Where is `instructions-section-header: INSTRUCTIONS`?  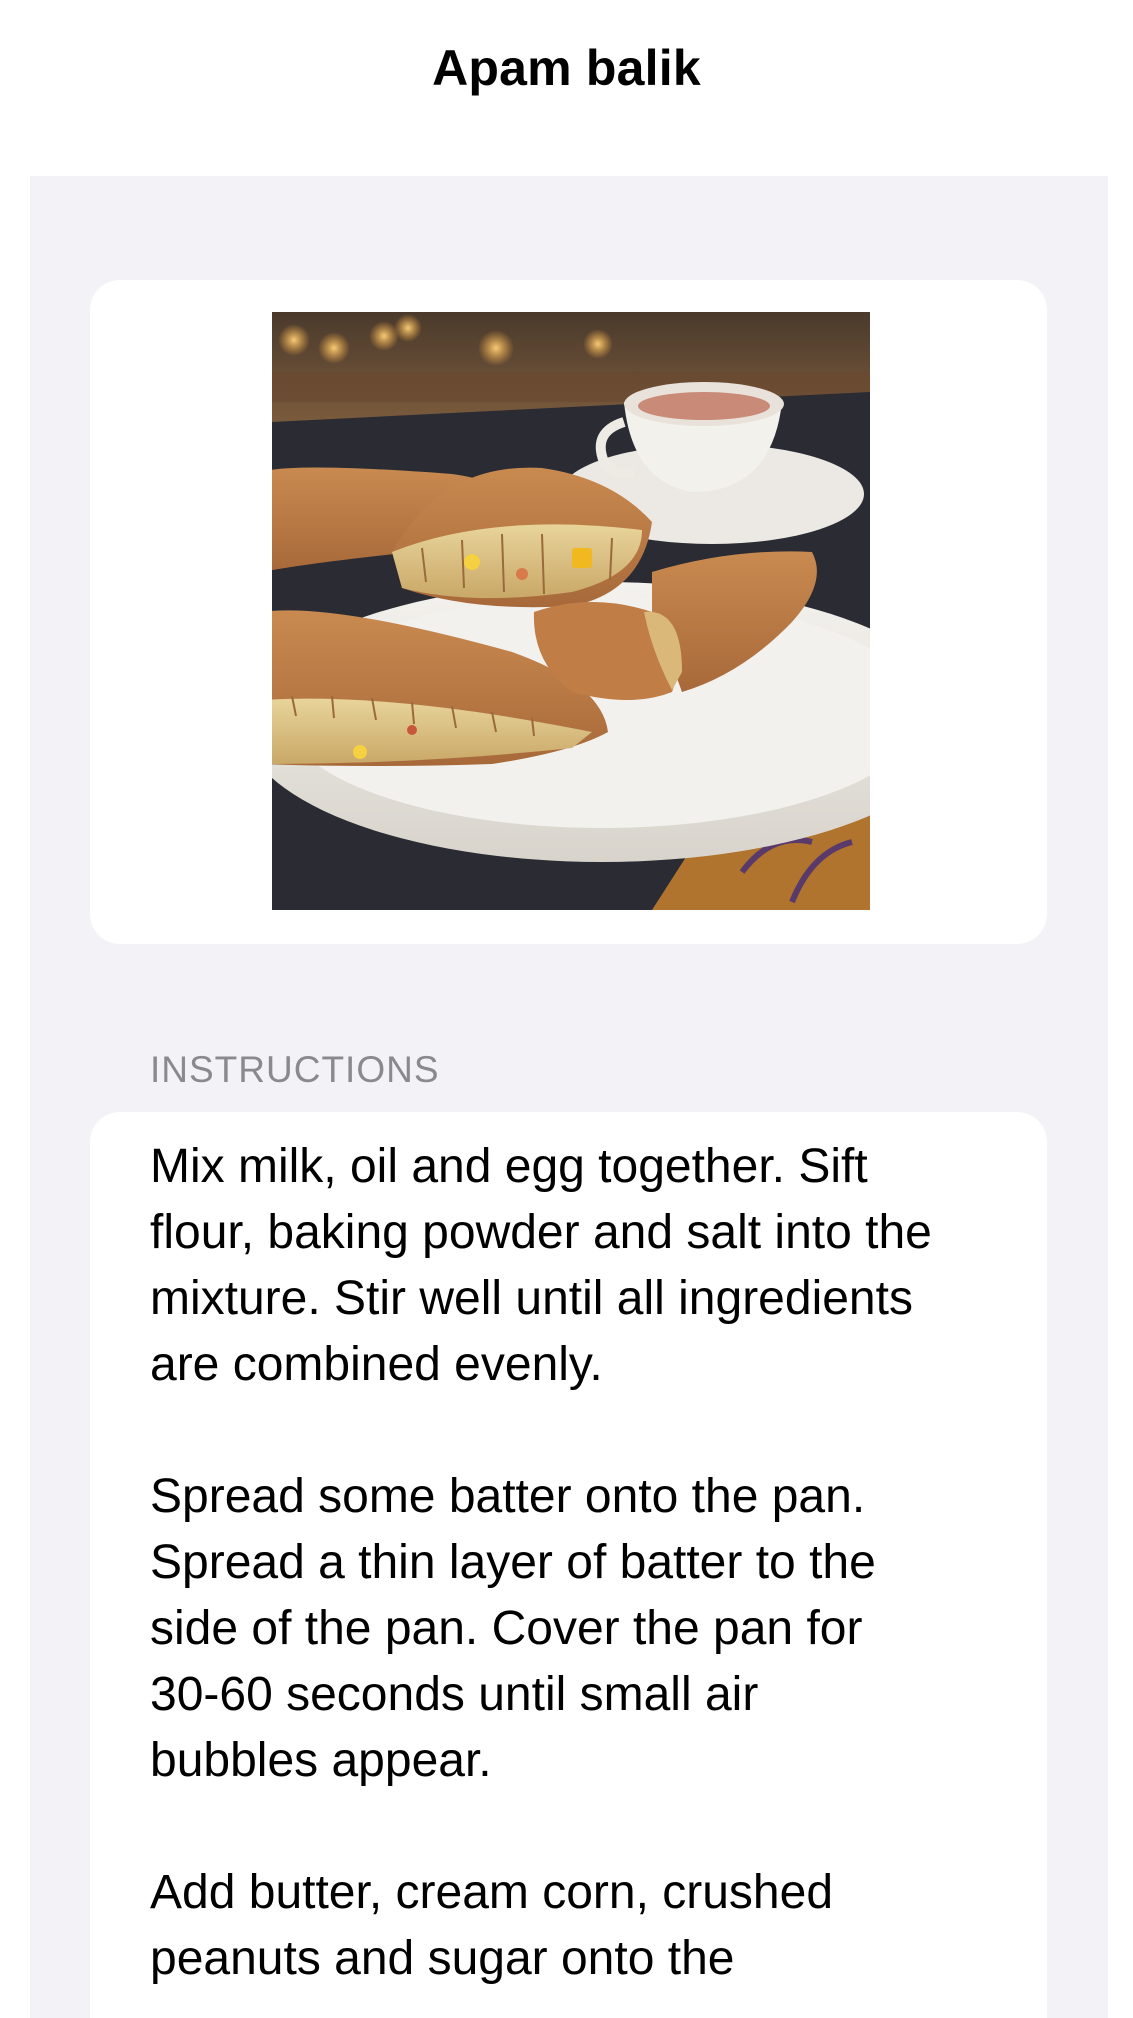 instructions-section-header: INSTRUCTIONS is located at coordinates (295, 1069).